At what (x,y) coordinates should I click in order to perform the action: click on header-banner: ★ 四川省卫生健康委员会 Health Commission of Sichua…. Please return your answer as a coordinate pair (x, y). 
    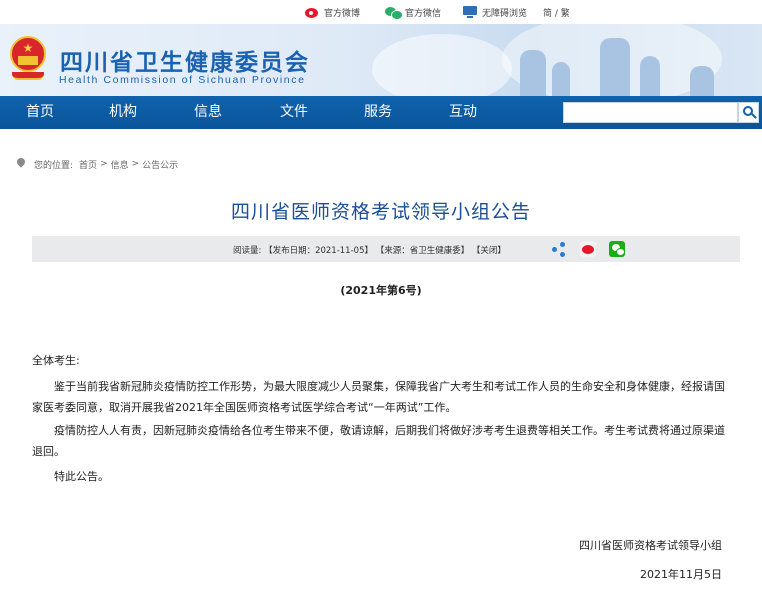
    Looking at the image, I should click on (381, 60).